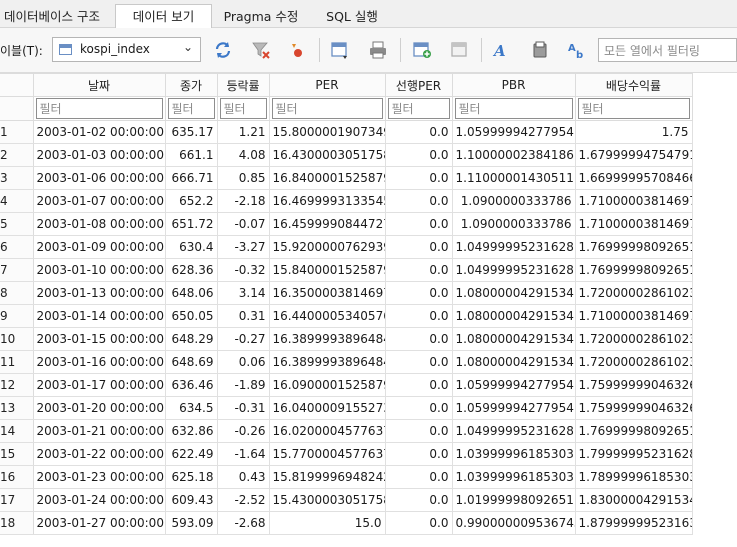 The width and height of the screenshot is (737, 547). What do you see at coordinates (633, 132) in the screenshot?
I see `cell-dividend-yield: 1.75` at bounding box center [633, 132].